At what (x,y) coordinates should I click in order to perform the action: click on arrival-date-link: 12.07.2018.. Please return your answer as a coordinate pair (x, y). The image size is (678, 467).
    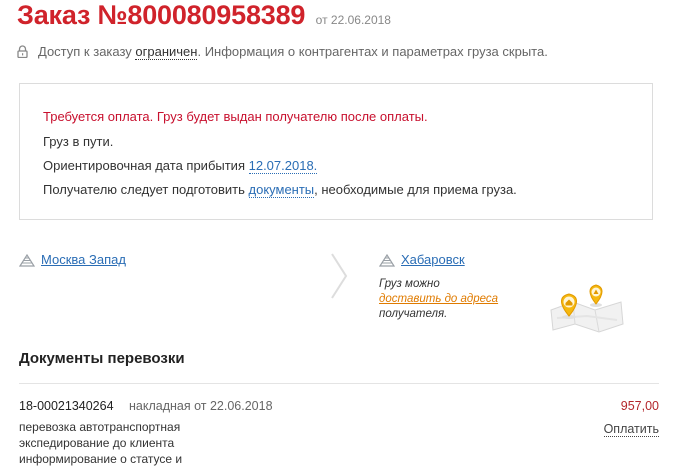
    Looking at the image, I should click on (283, 166).